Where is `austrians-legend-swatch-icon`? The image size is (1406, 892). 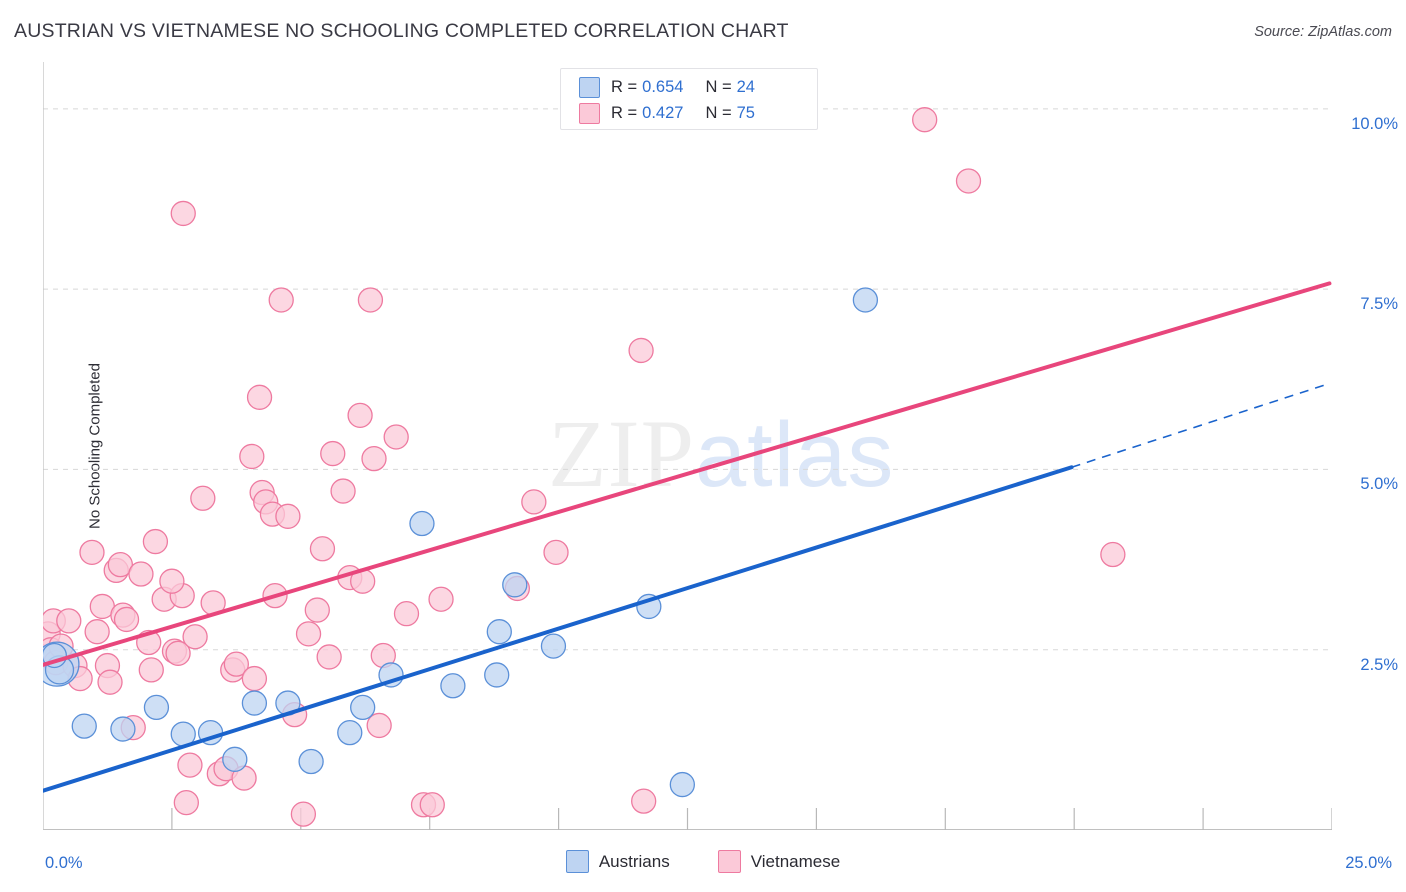 austrians-legend-swatch-icon is located at coordinates (577, 861).